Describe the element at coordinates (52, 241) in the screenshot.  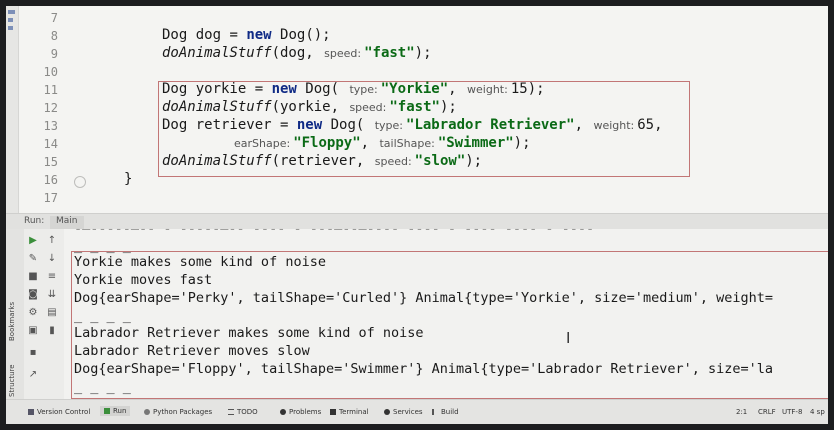
I see `scroll-up-icon: ↑` at that location.